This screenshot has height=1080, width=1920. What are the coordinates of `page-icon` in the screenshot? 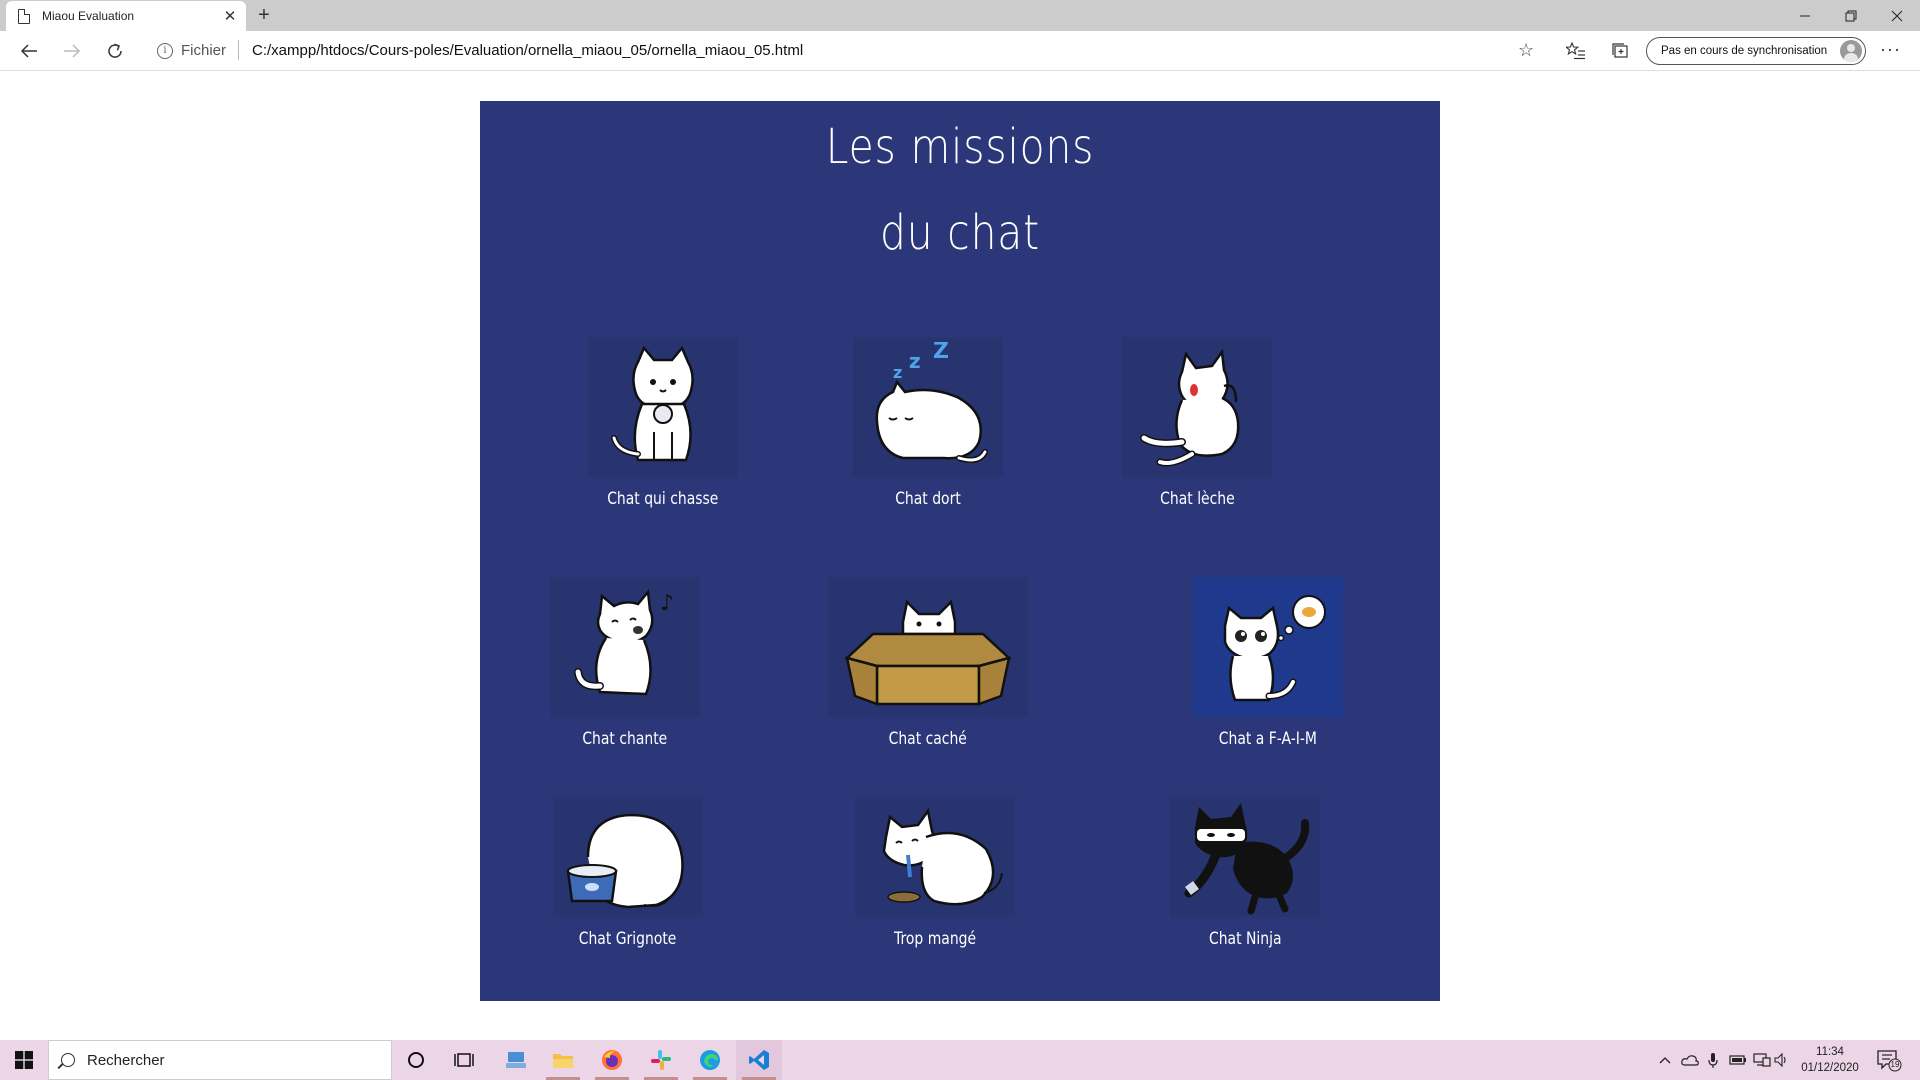 It's located at (24, 16).